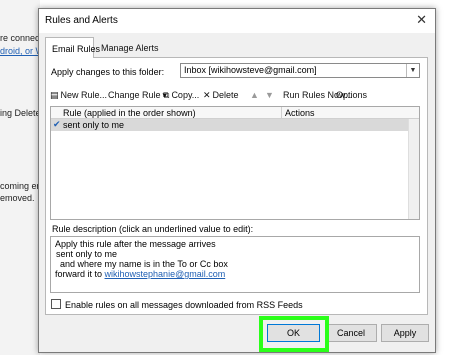 Image resolution: width=474 pixels, height=355 pixels. I want to click on table-row: ✔ sent only to me ⇅, so click(235, 125).